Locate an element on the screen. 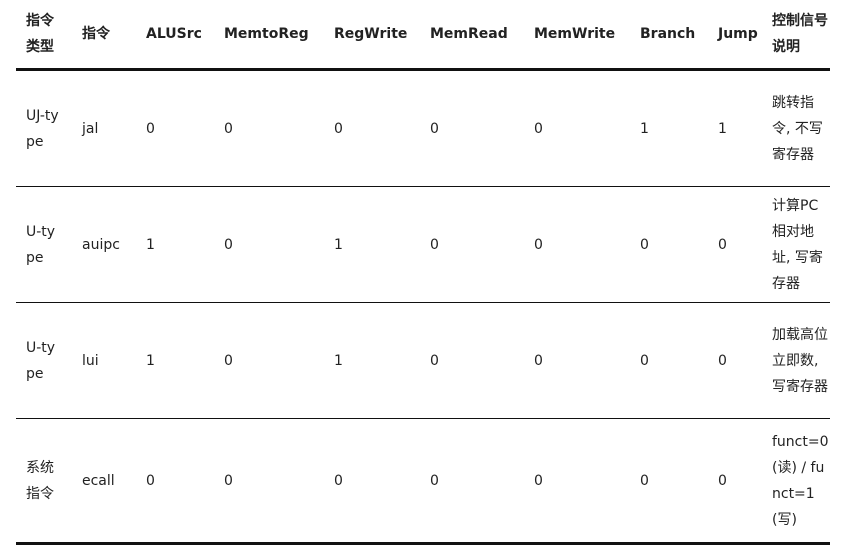 The image size is (854, 545). cell-desc: funct=0 (读) / funct=1 (写) is located at coordinates (801, 481).